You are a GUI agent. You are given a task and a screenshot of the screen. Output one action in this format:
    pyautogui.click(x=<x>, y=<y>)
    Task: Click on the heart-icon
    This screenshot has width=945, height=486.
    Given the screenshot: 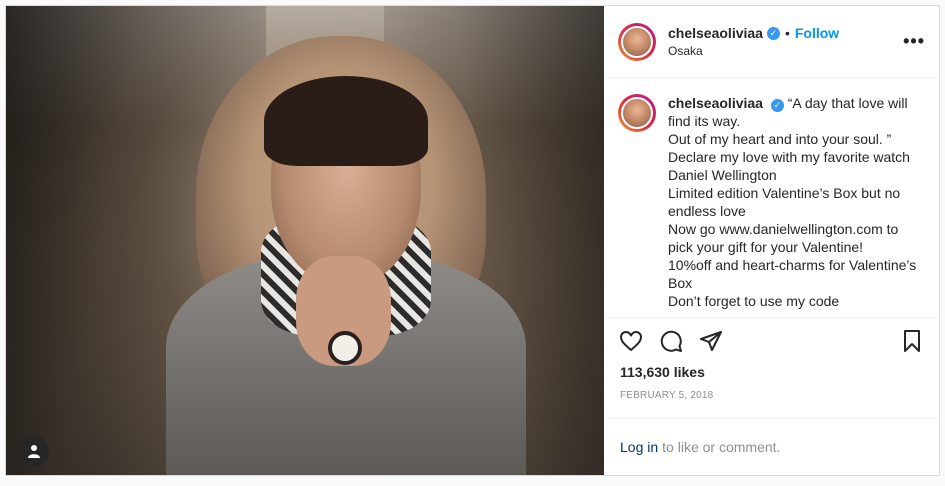 What is the action you would take?
    pyautogui.click(x=631, y=341)
    